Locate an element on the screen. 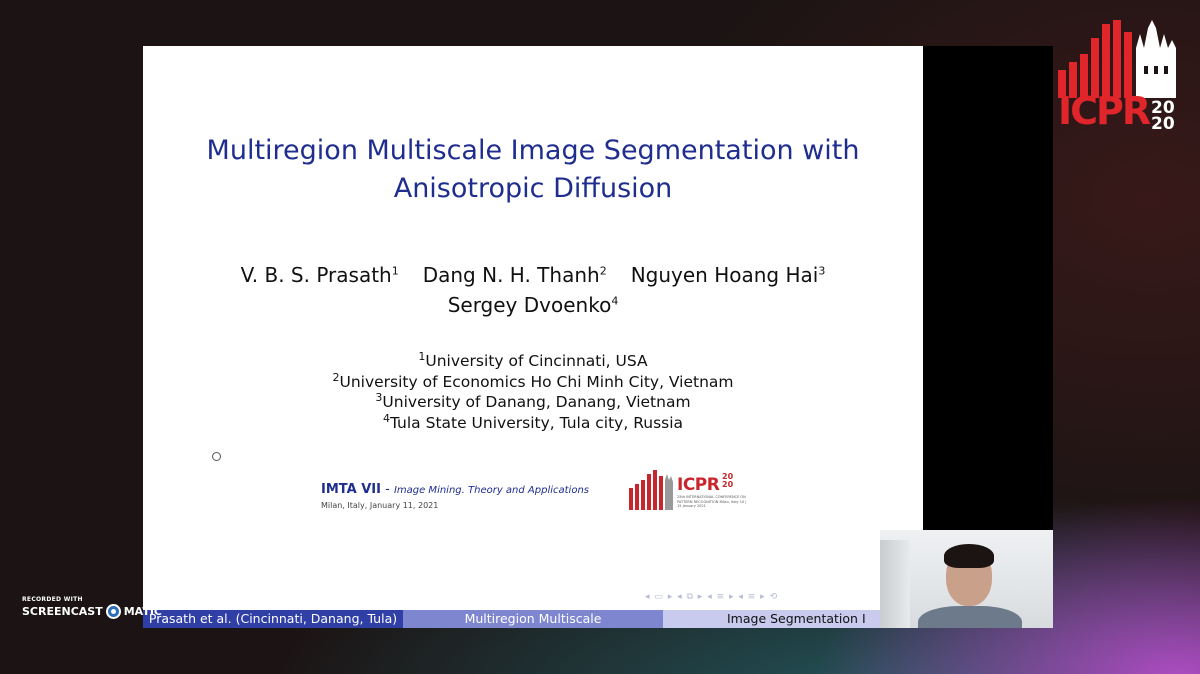 This screenshot has width=1200, height=674. author-name: Nguyen Hoang Hai is located at coordinates (724, 275).